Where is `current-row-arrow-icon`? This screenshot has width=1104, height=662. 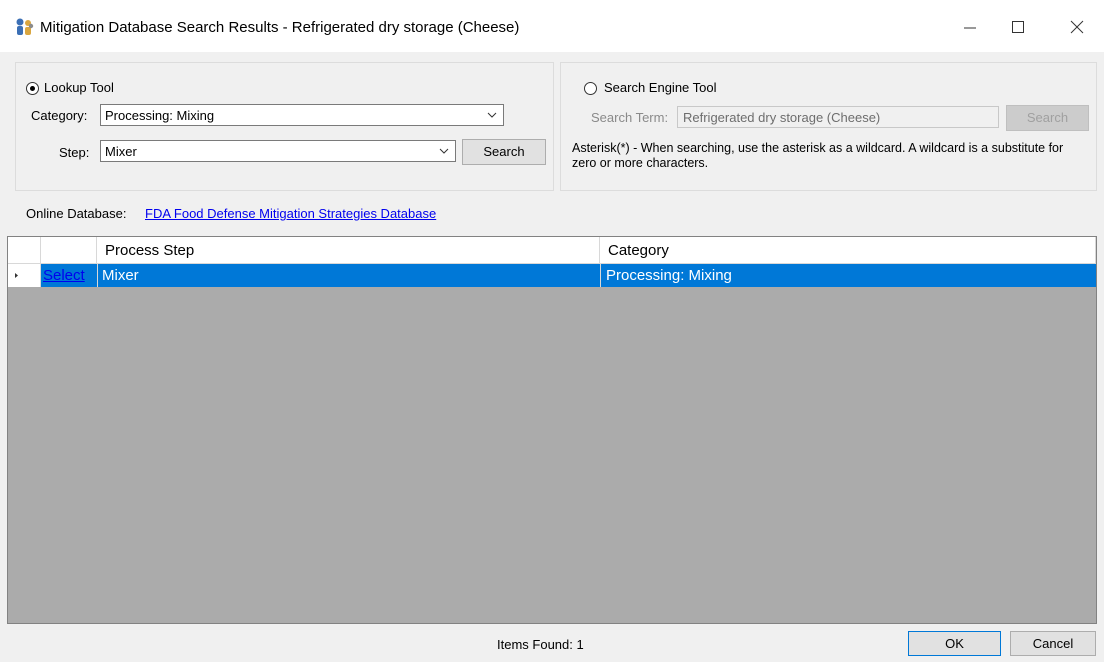
current-row-arrow-icon is located at coordinates (16, 275).